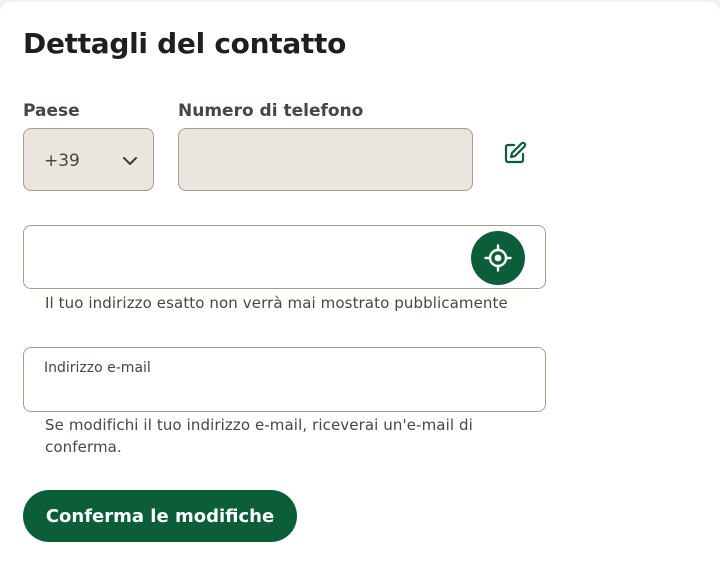 This screenshot has height=571, width=720. What do you see at coordinates (97, 368) in the screenshot?
I see `email-field-label: Indirizzo e-mail` at bounding box center [97, 368].